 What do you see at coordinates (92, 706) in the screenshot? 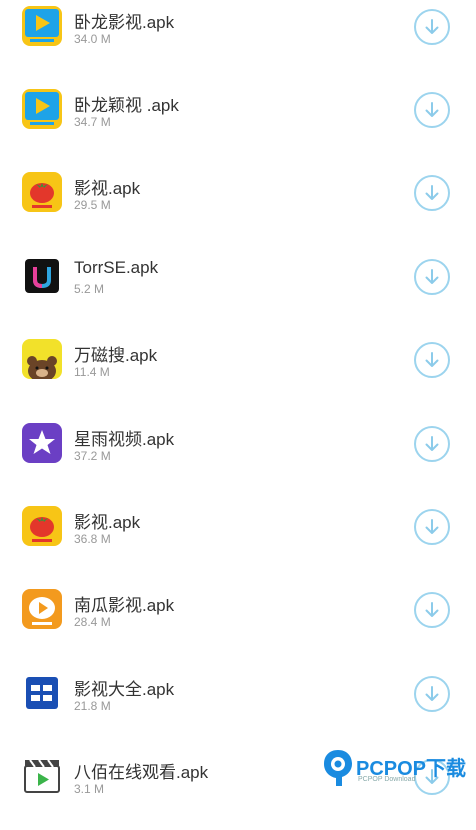
I see `apk-size: 21.8 M` at bounding box center [92, 706].